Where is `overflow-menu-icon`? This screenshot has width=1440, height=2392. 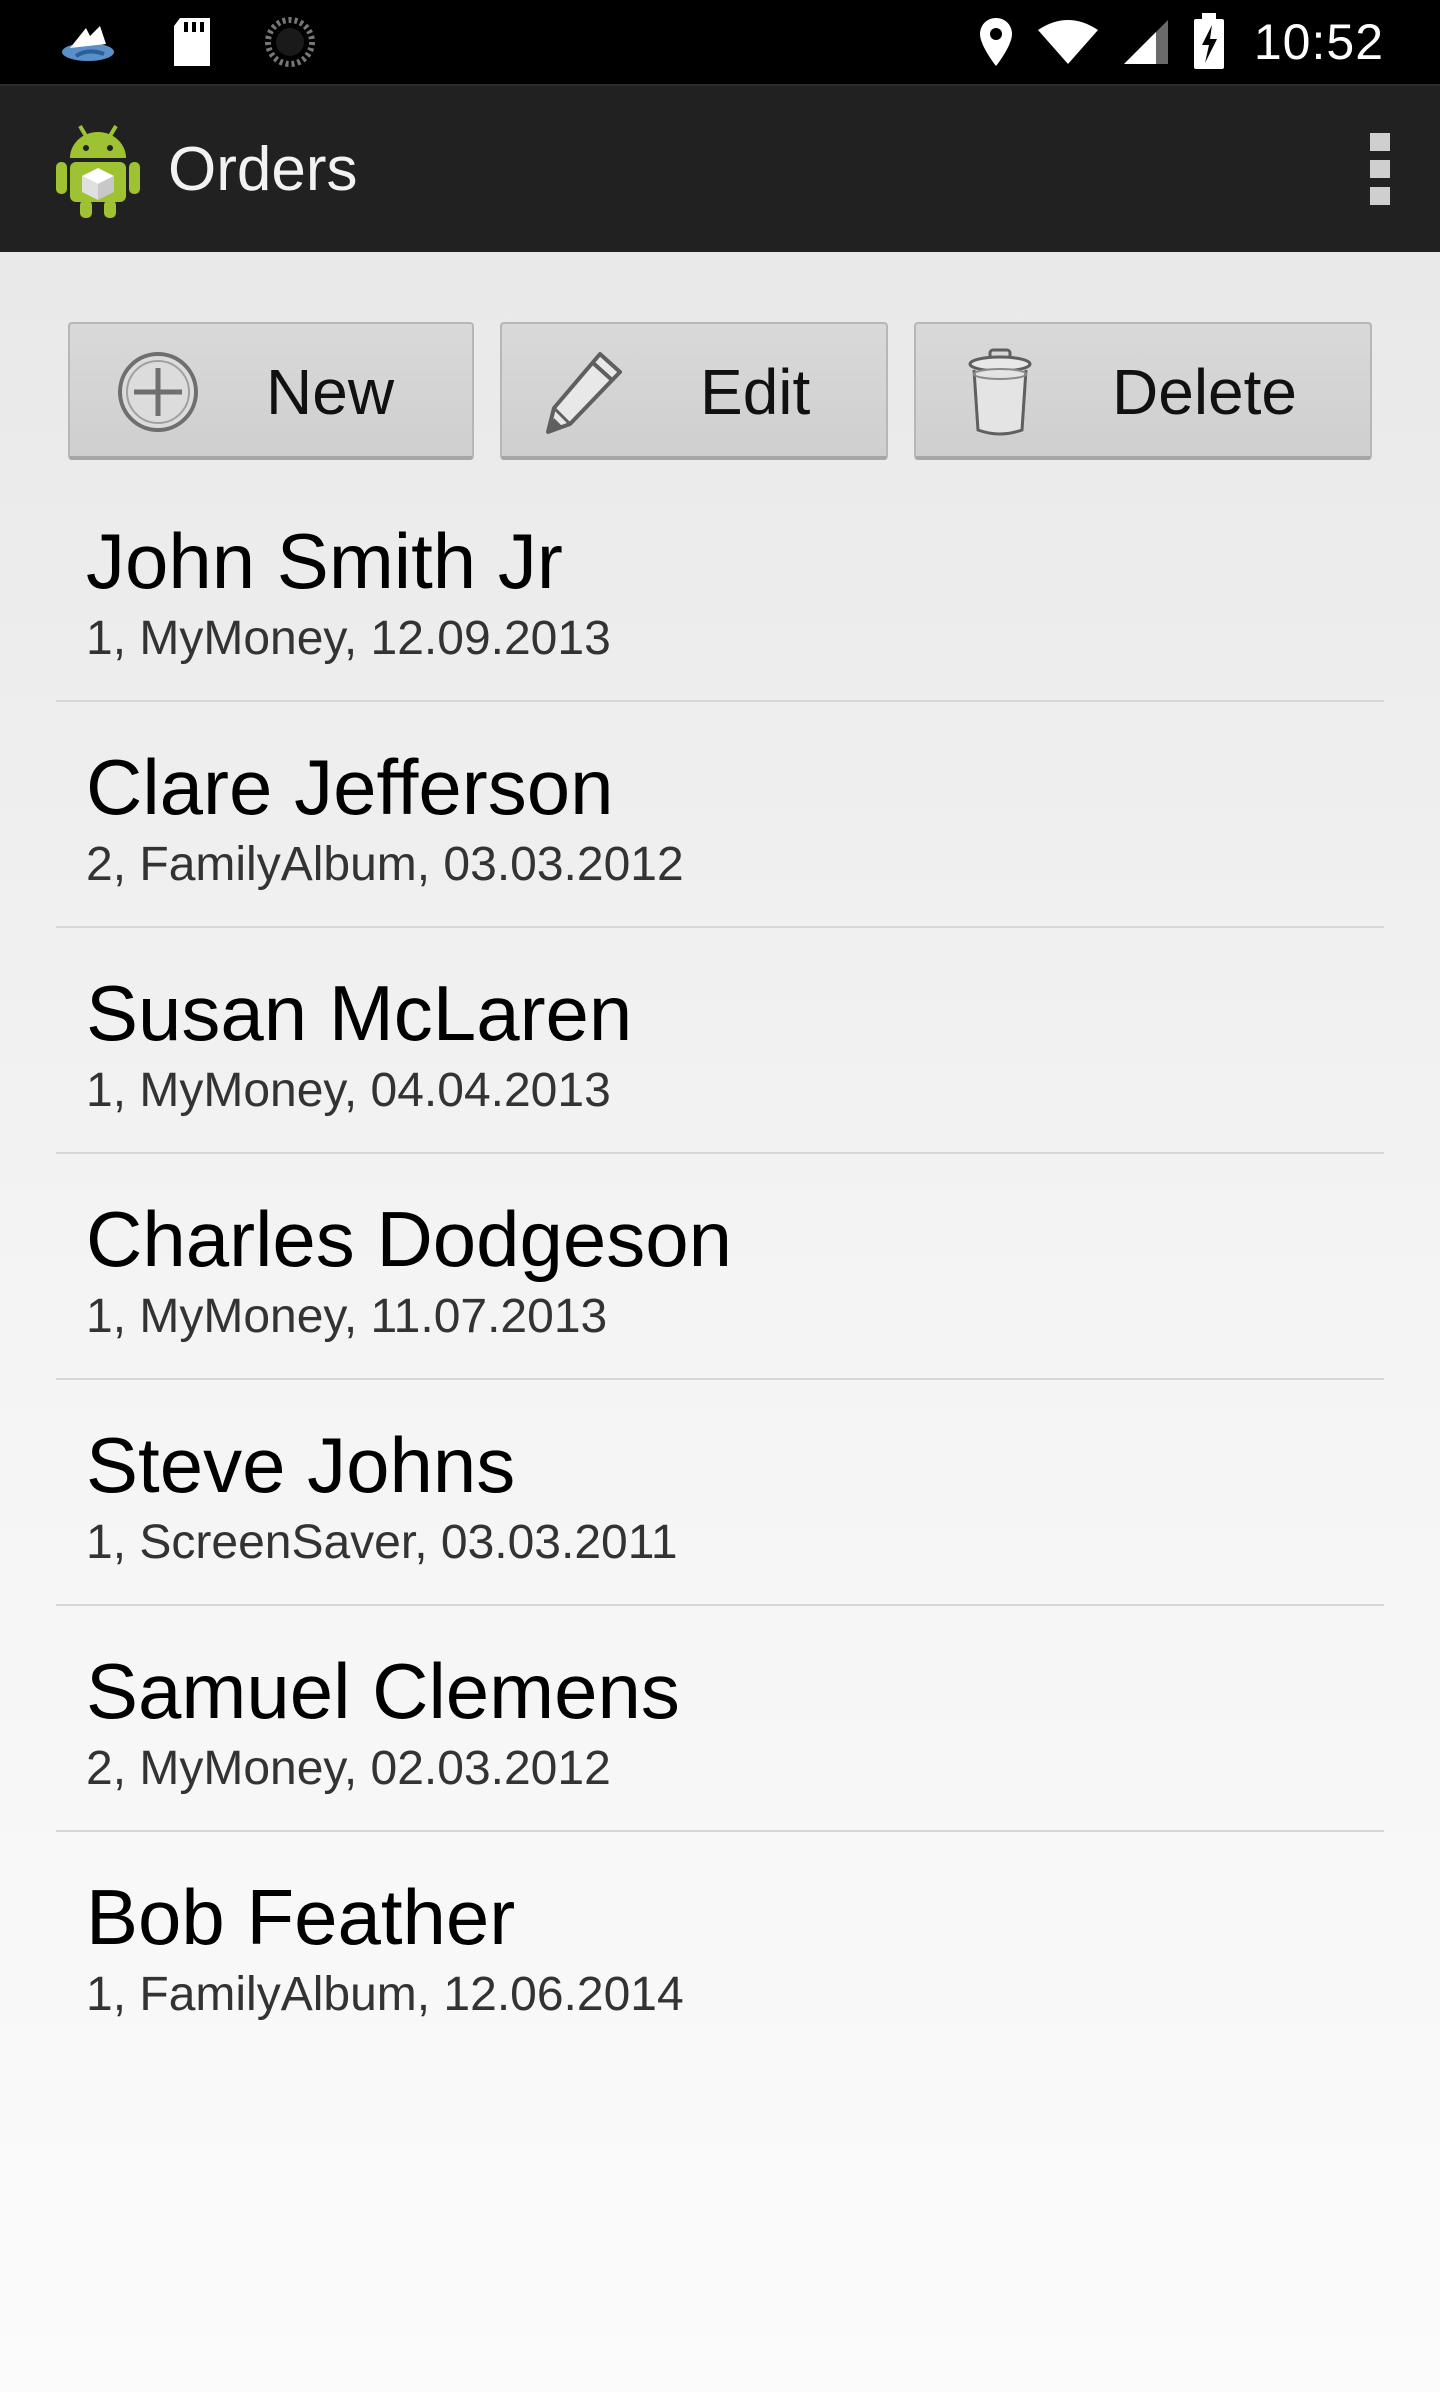
overflow-menu-icon is located at coordinates (1380, 169).